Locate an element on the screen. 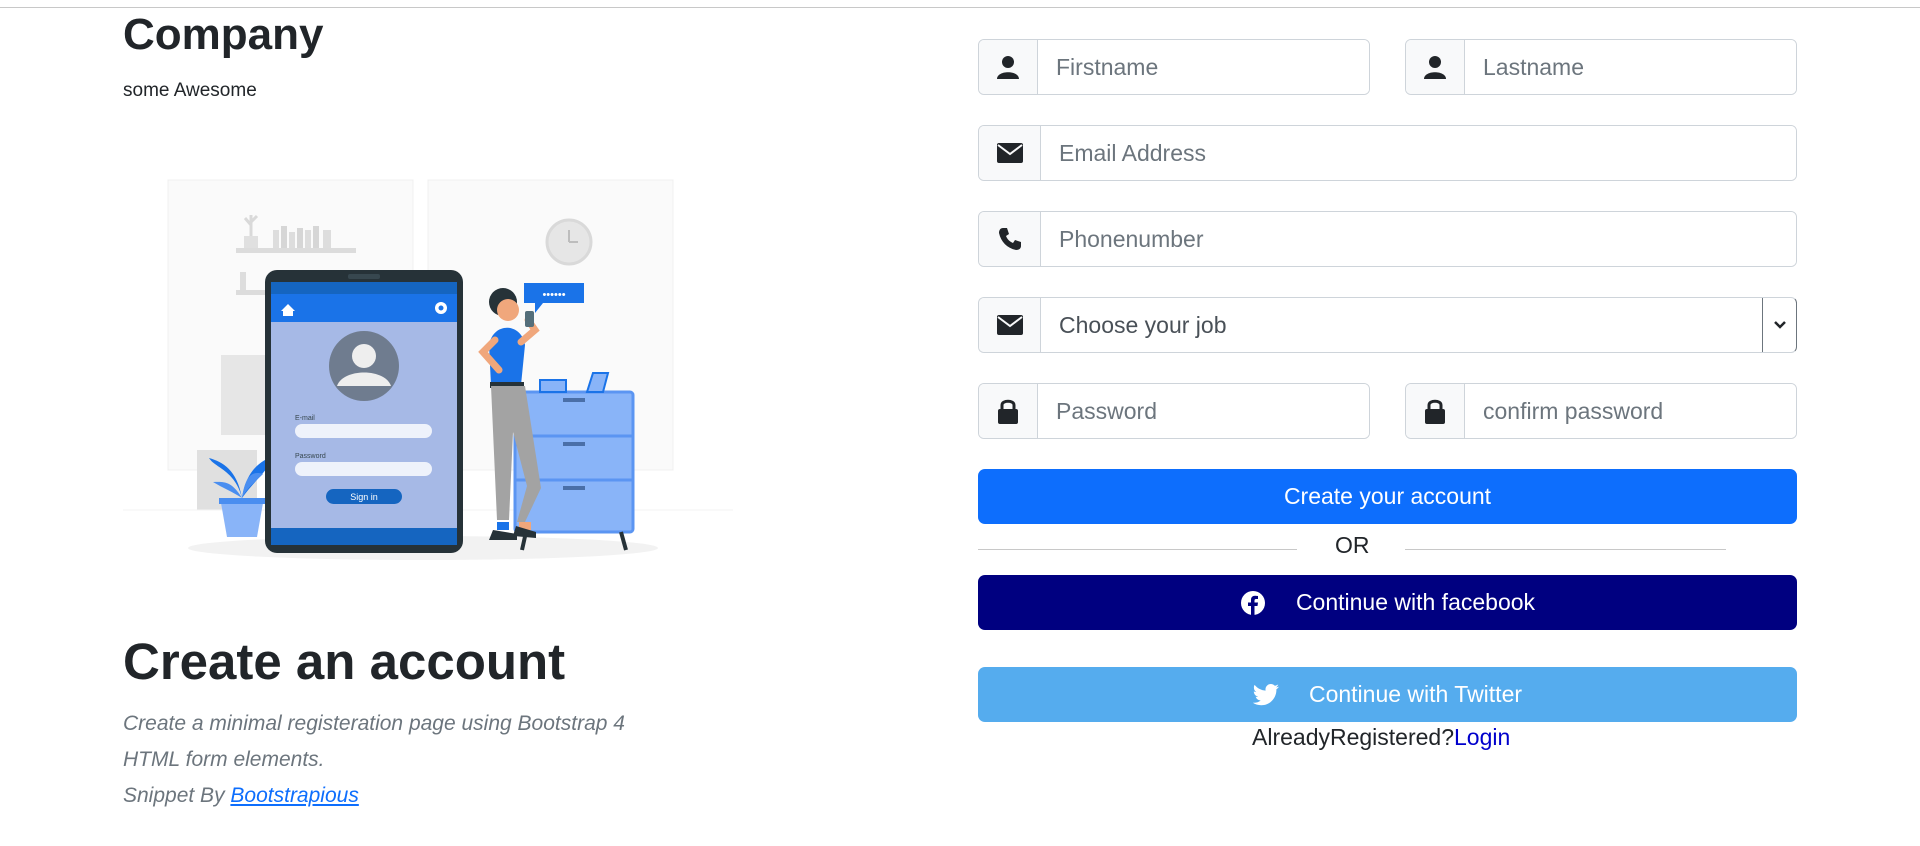 The width and height of the screenshot is (1920, 846). illustration-email-label: E-mail is located at coordinates (305, 418).